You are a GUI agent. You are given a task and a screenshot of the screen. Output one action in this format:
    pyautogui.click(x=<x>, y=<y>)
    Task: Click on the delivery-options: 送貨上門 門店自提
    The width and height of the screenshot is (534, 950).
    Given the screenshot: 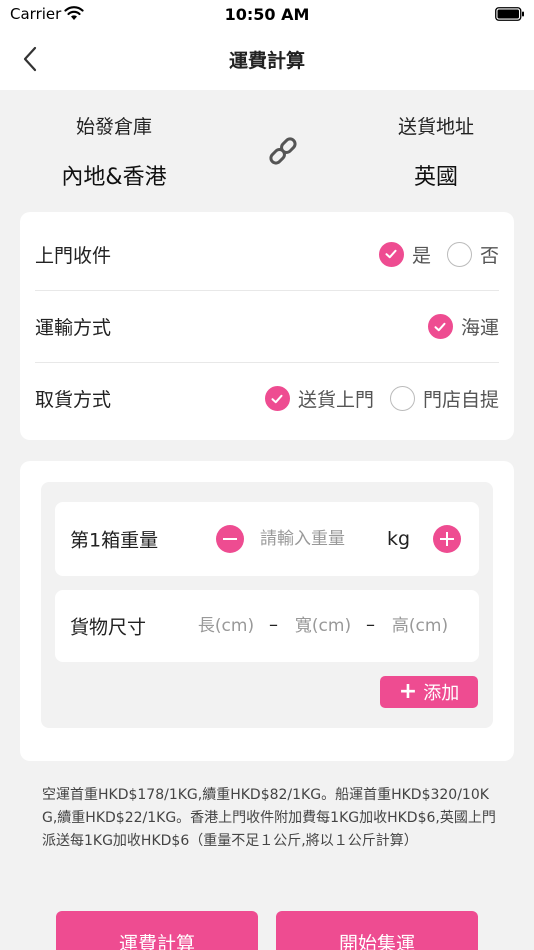 What is the action you would take?
    pyautogui.click(x=374, y=398)
    